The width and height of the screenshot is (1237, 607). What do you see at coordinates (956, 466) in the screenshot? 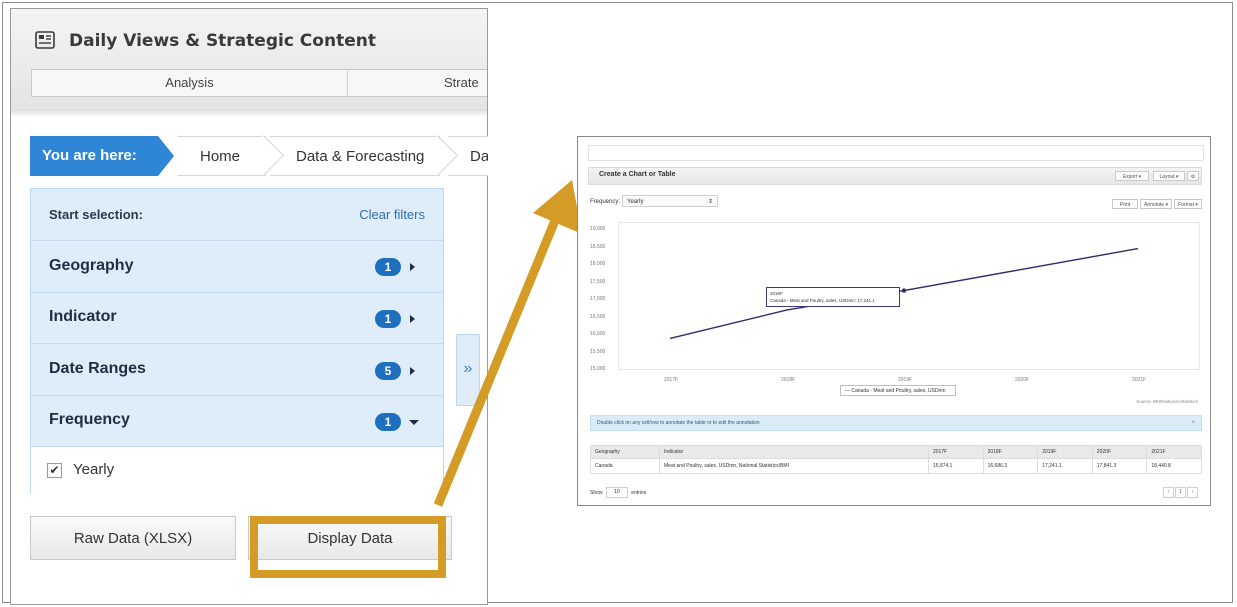
I see `table-cell: 15,874.1` at bounding box center [956, 466].